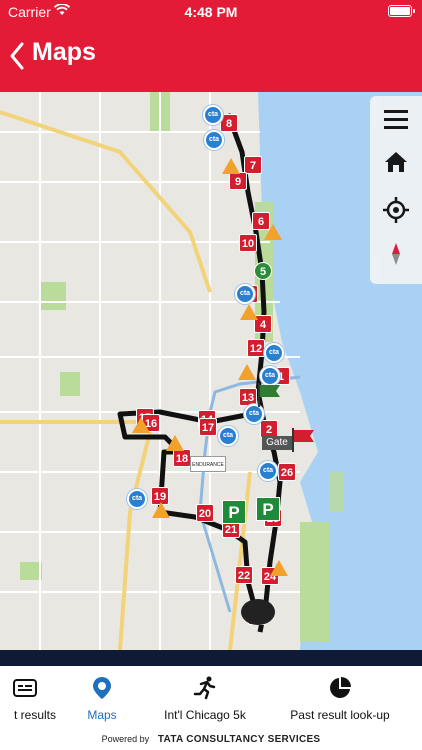  What do you see at coordinates (256, 348) in the screenshot?
I see `mile-marker-12: 12` at bounding box center [256, 348].